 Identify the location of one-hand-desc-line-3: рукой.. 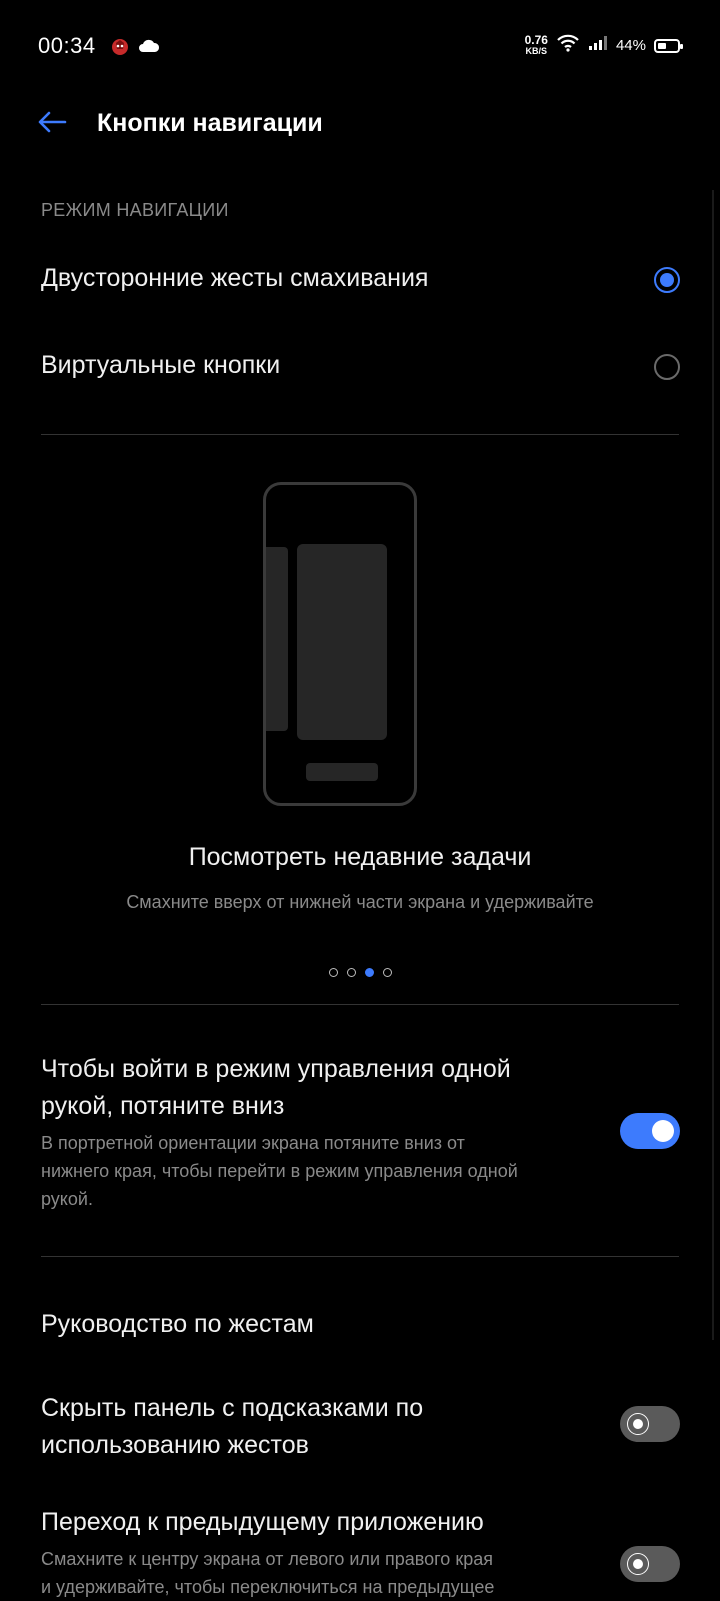
(67, 1199).